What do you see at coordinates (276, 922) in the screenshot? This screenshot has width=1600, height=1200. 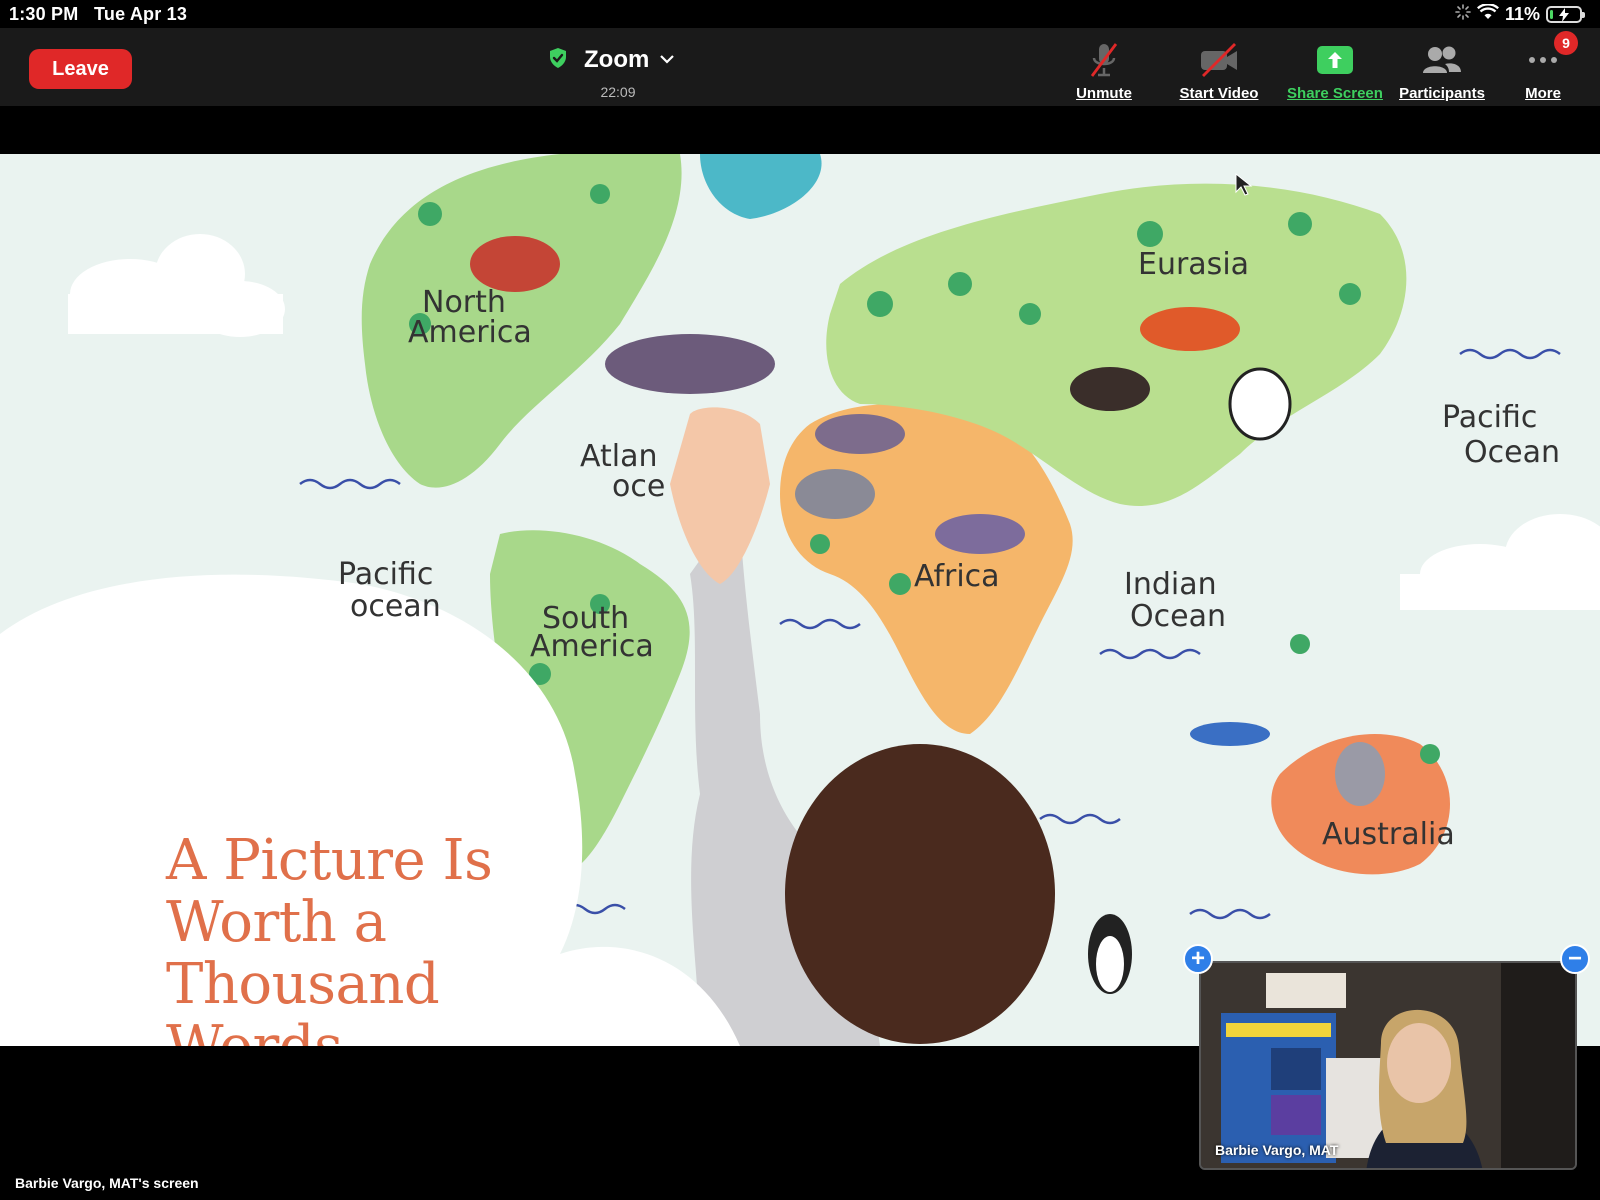 I see `slide-title-line: Worth a` at bounding box center [276, 922].